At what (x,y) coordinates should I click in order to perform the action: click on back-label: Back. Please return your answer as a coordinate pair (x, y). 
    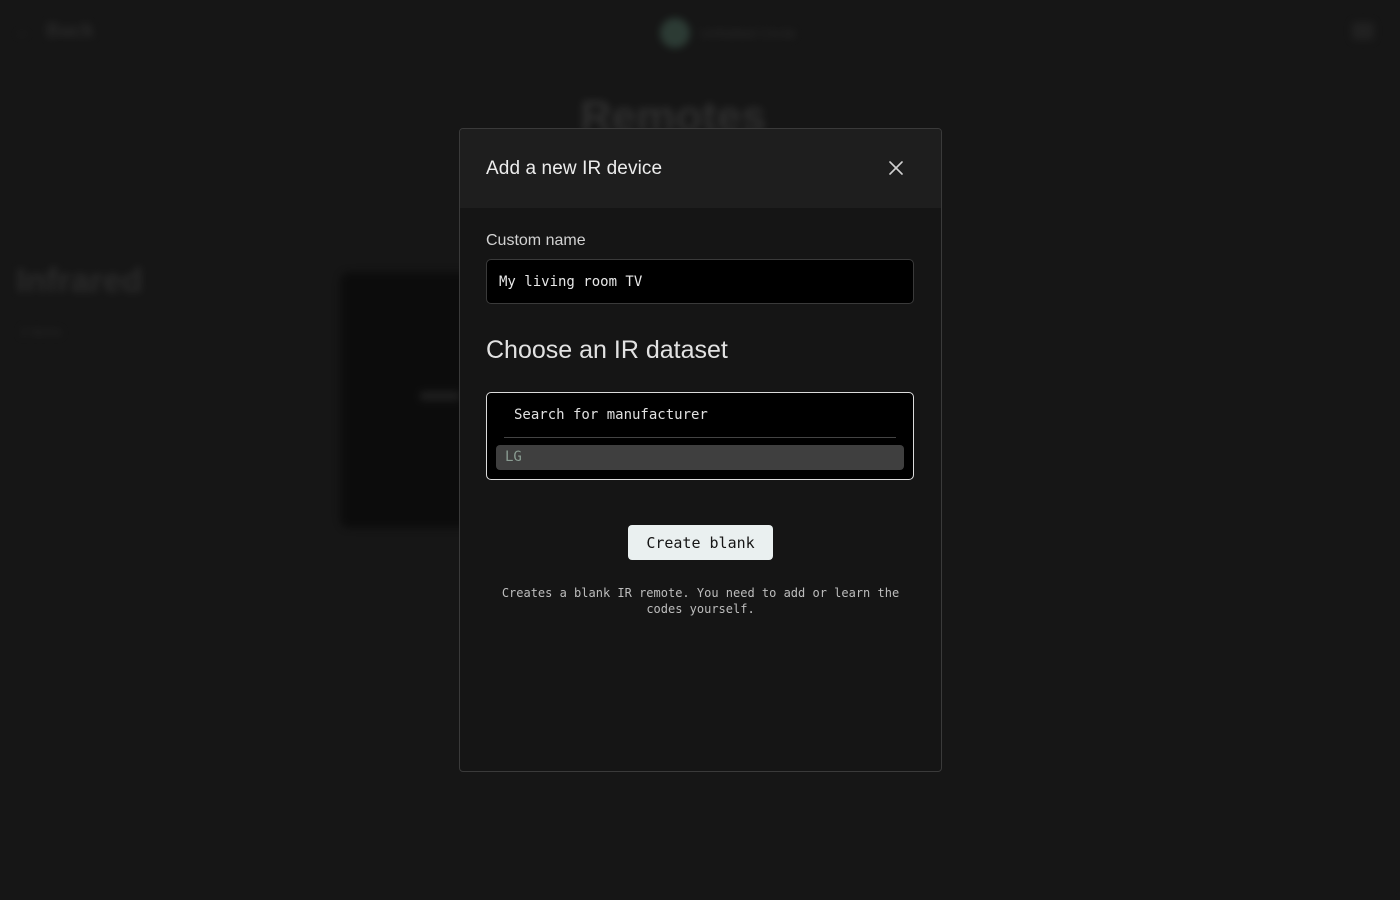
    Looking at the image, I should click on (70, 31).